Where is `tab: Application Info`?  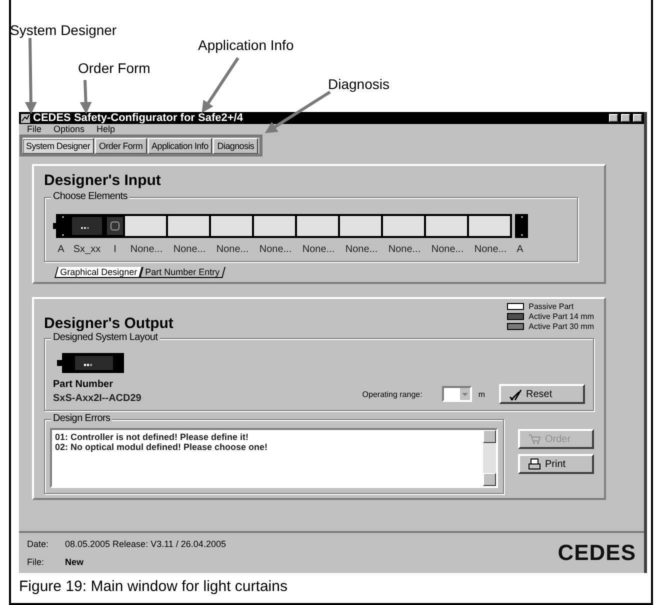
tab: Application Info is located at coordinates (180, 146).